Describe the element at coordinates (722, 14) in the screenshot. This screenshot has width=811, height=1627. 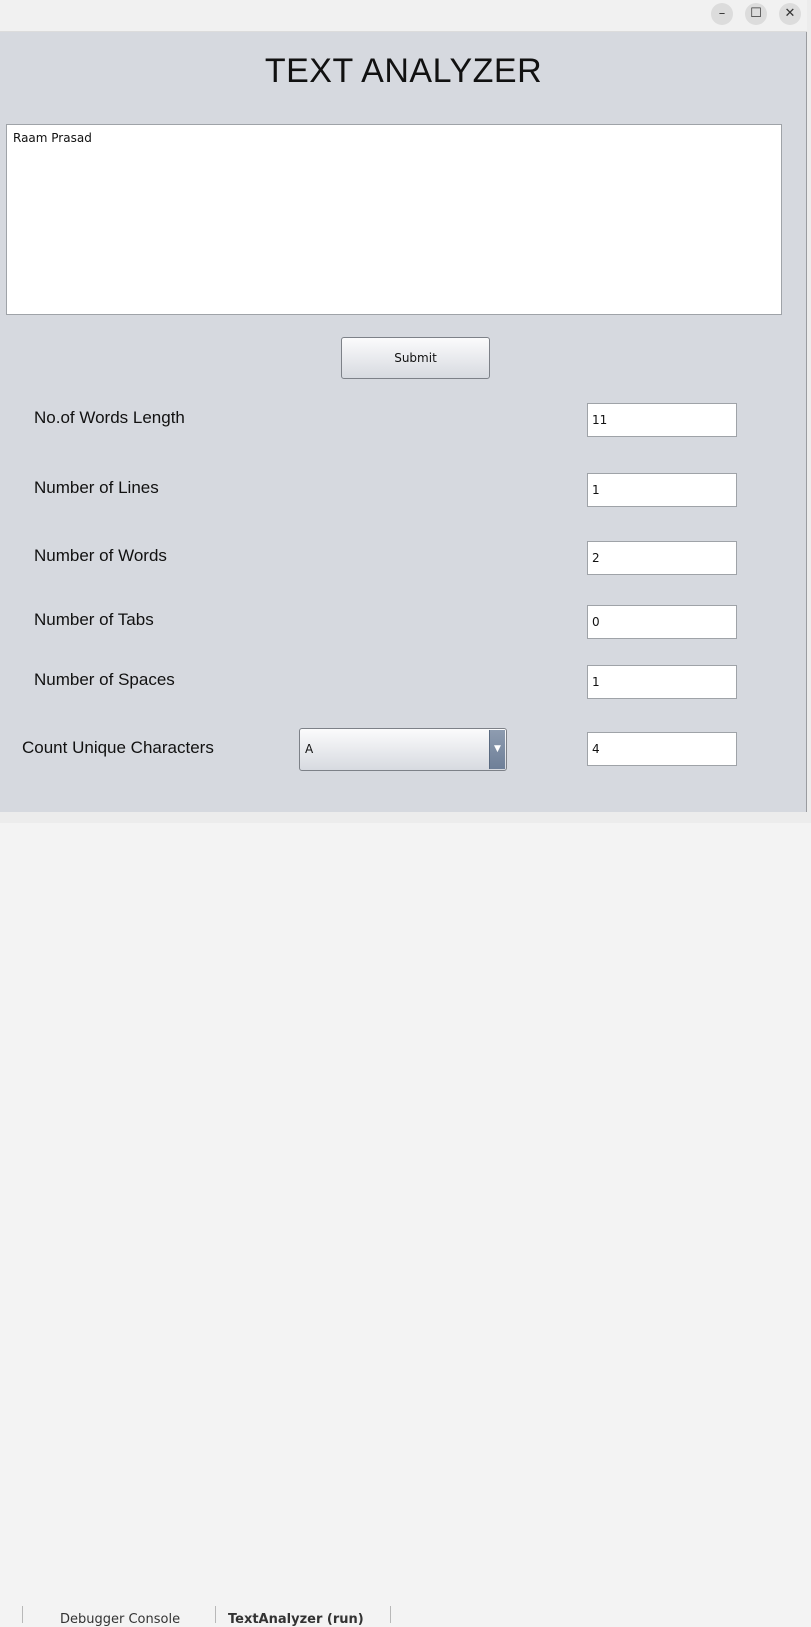
I see `minimize-button: –` at that location.